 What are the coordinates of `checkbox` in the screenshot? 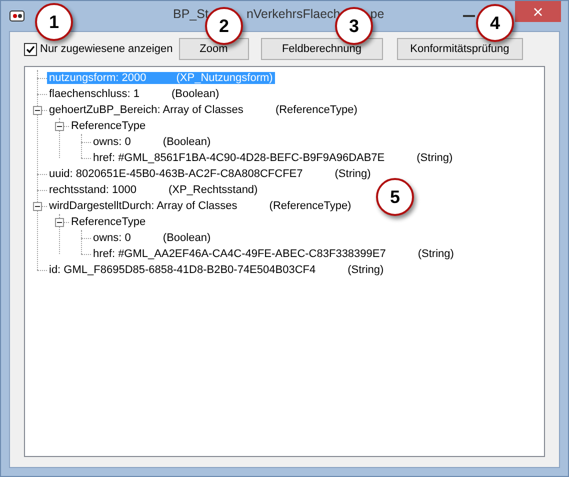 It's located at (30, 49).